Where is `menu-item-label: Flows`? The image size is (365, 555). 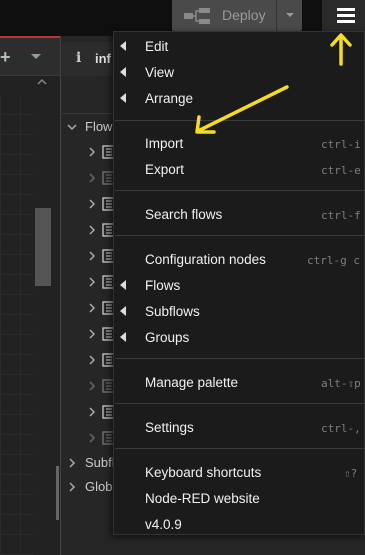 menu-item-label: Flows is located at coordinates (163, 285).